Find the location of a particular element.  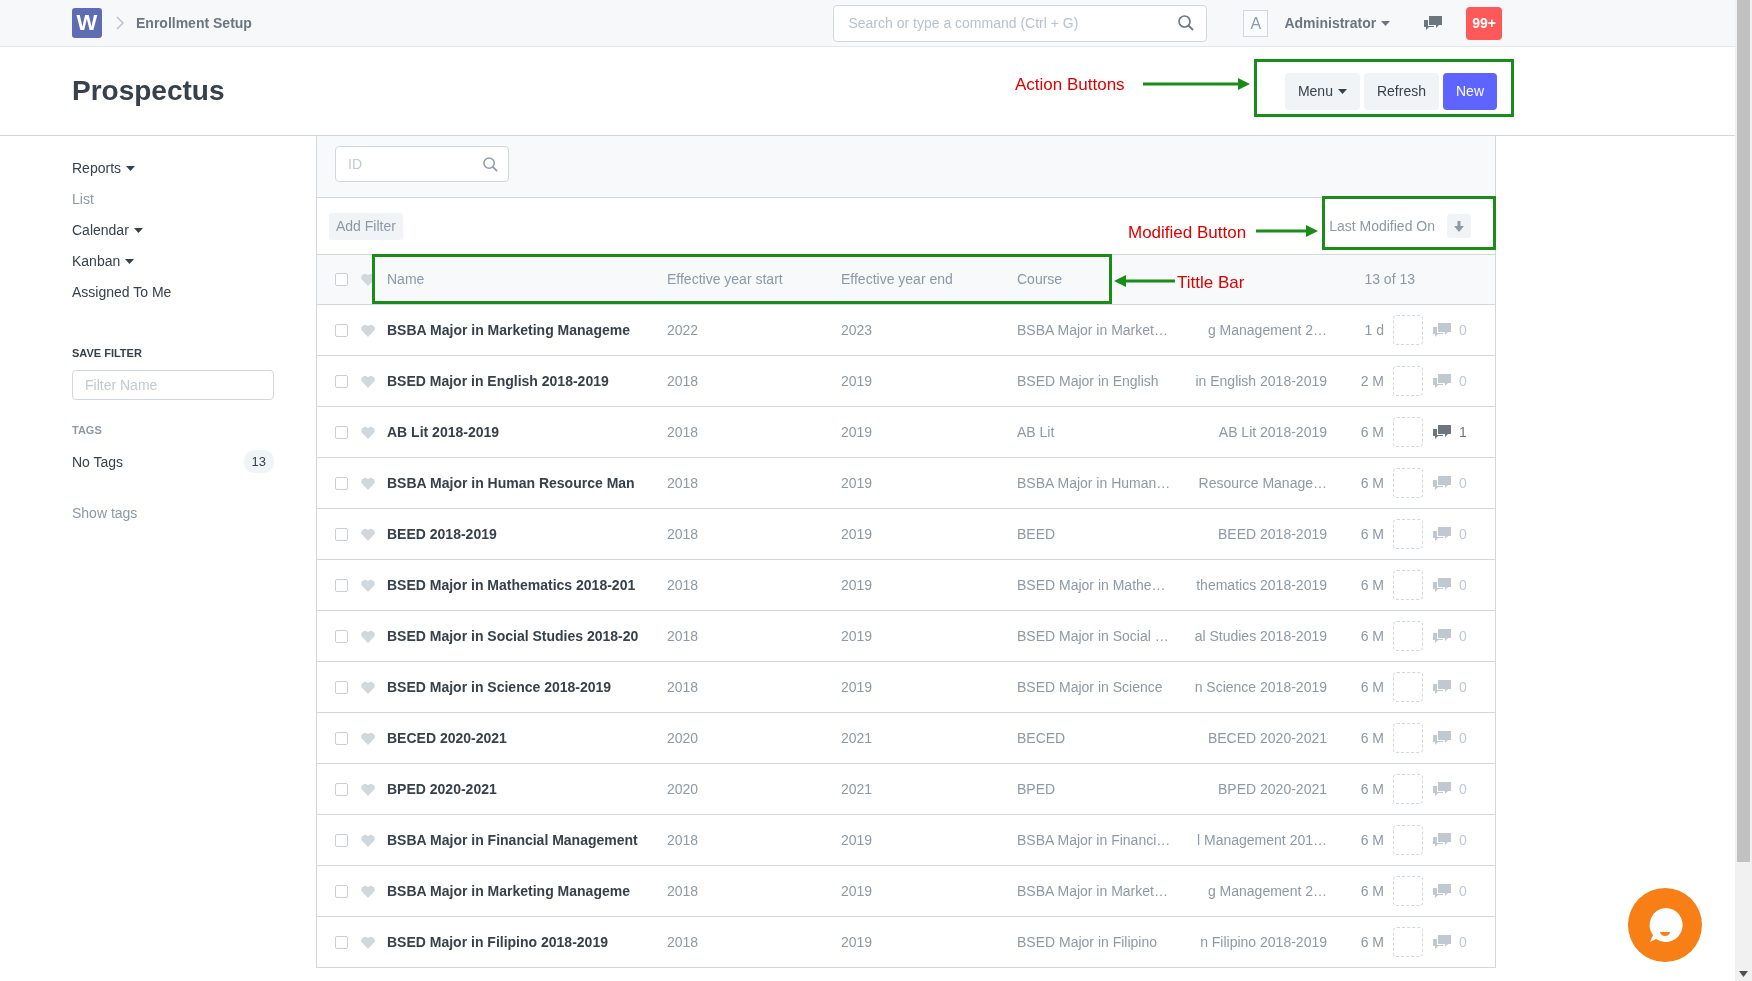

table-cell-text: BPED is located at coordinates (1037, 789).